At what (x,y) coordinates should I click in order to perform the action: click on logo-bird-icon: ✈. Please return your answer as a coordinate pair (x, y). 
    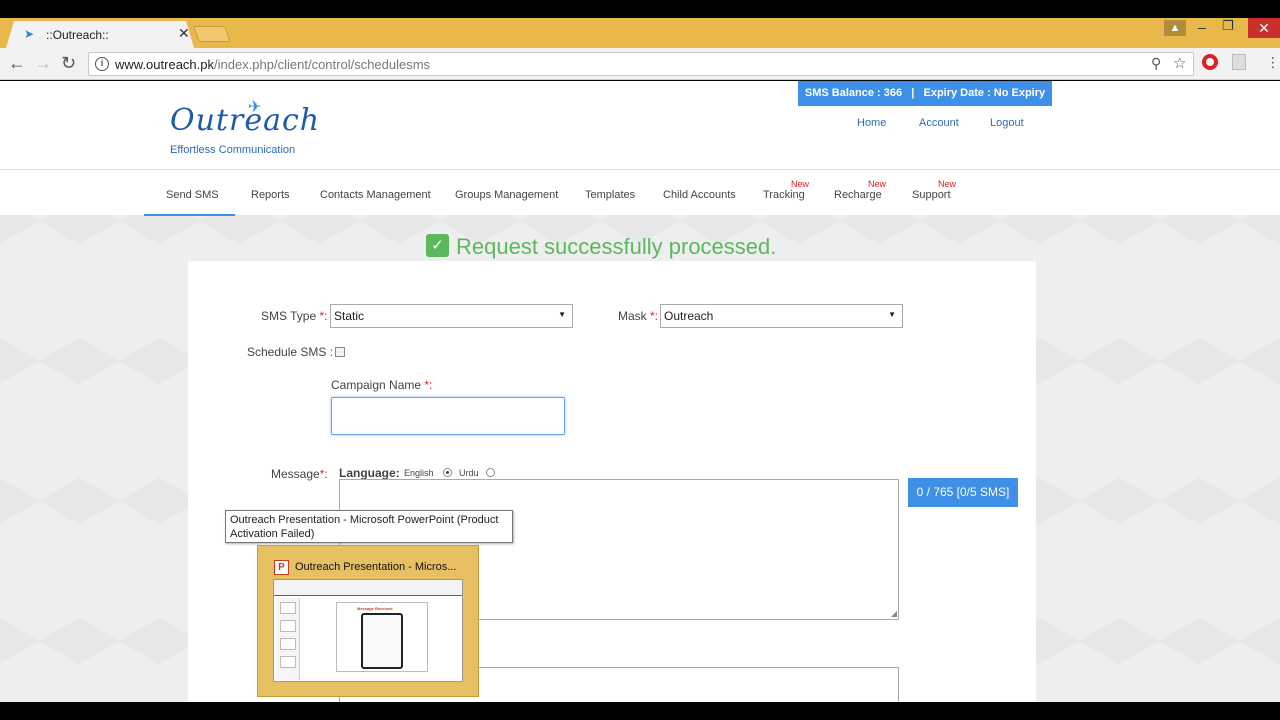
    Looking at the image, I should click on (255, 107).